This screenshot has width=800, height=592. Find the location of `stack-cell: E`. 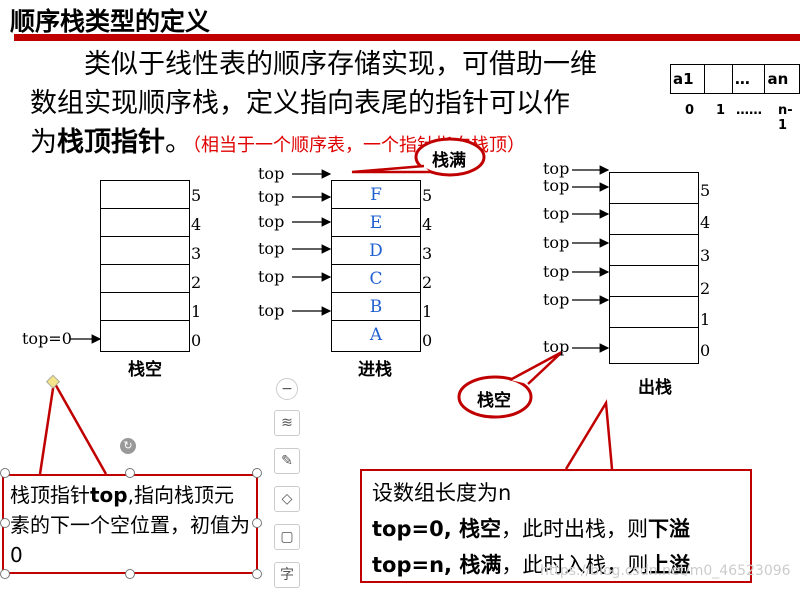

stack-cell: E is located at coordinates (376, 223).